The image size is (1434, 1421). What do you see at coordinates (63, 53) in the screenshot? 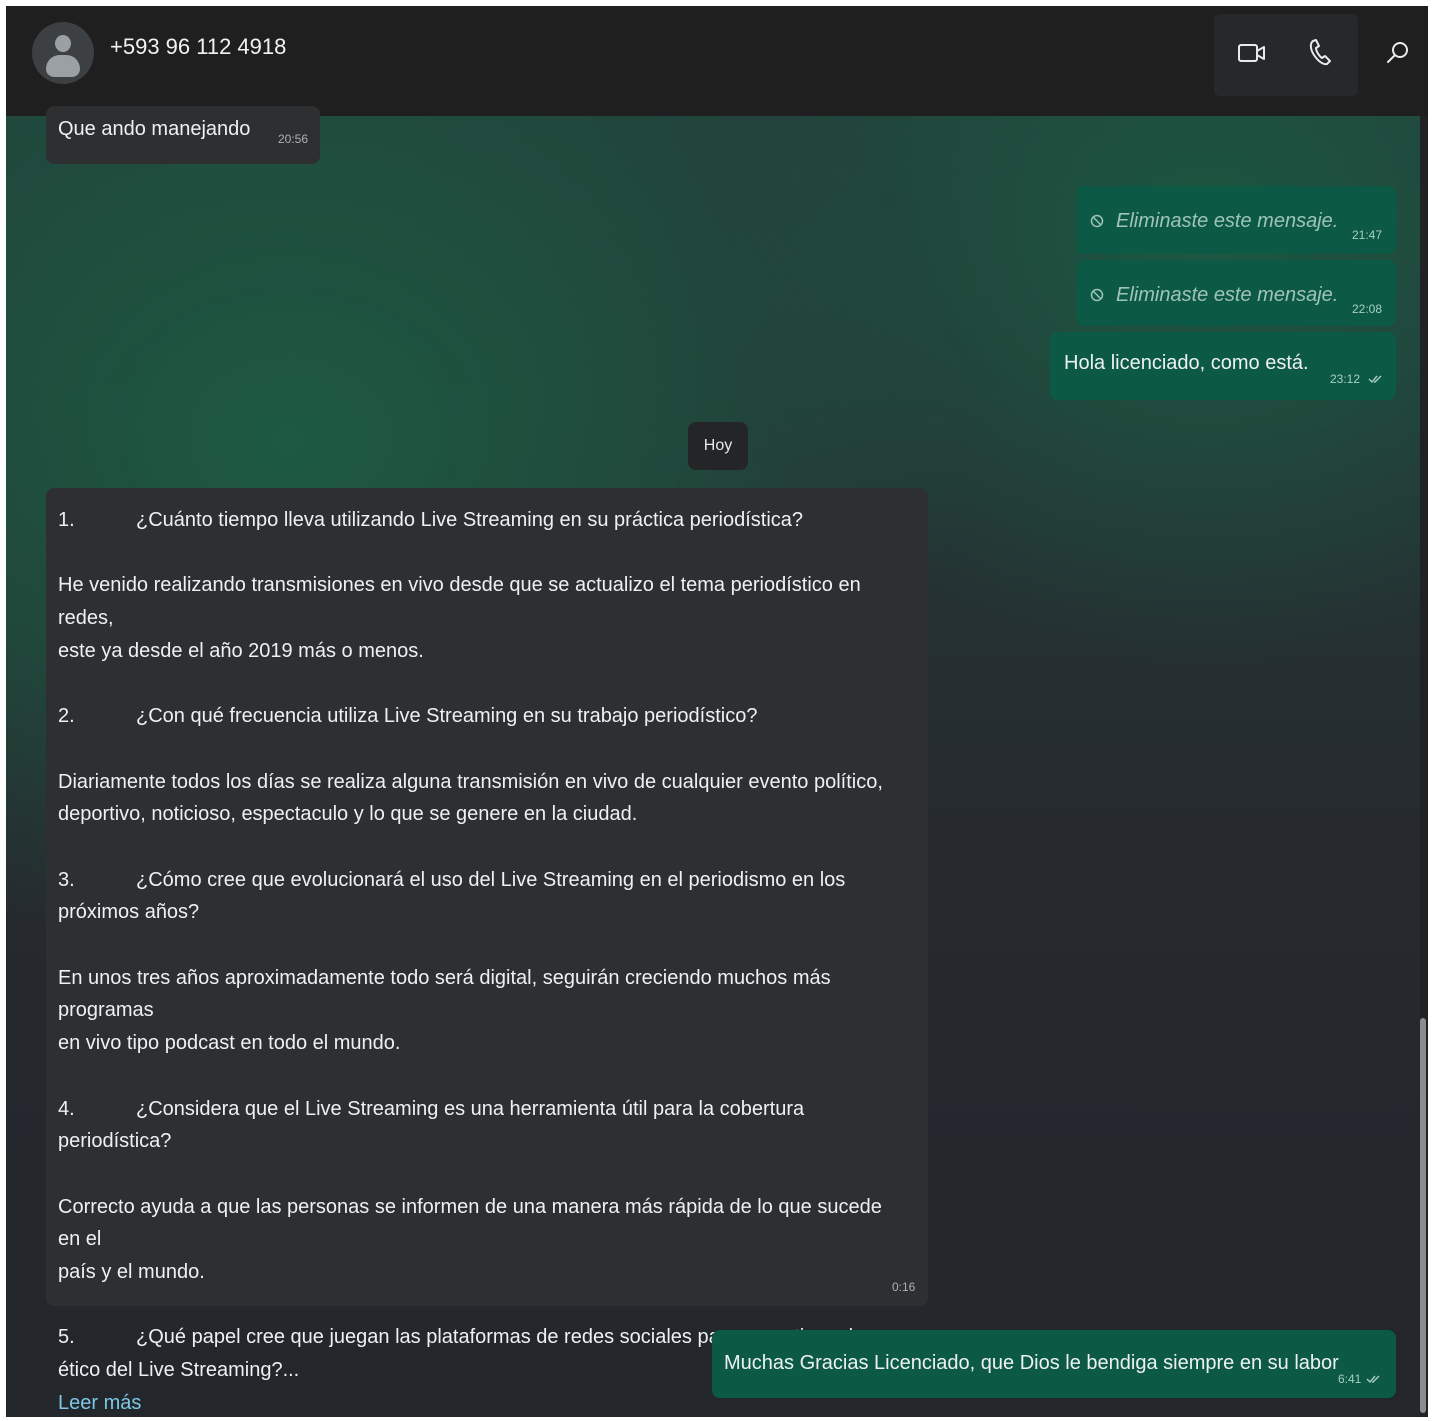
I see `avatar` at bounding box center [63, 53].